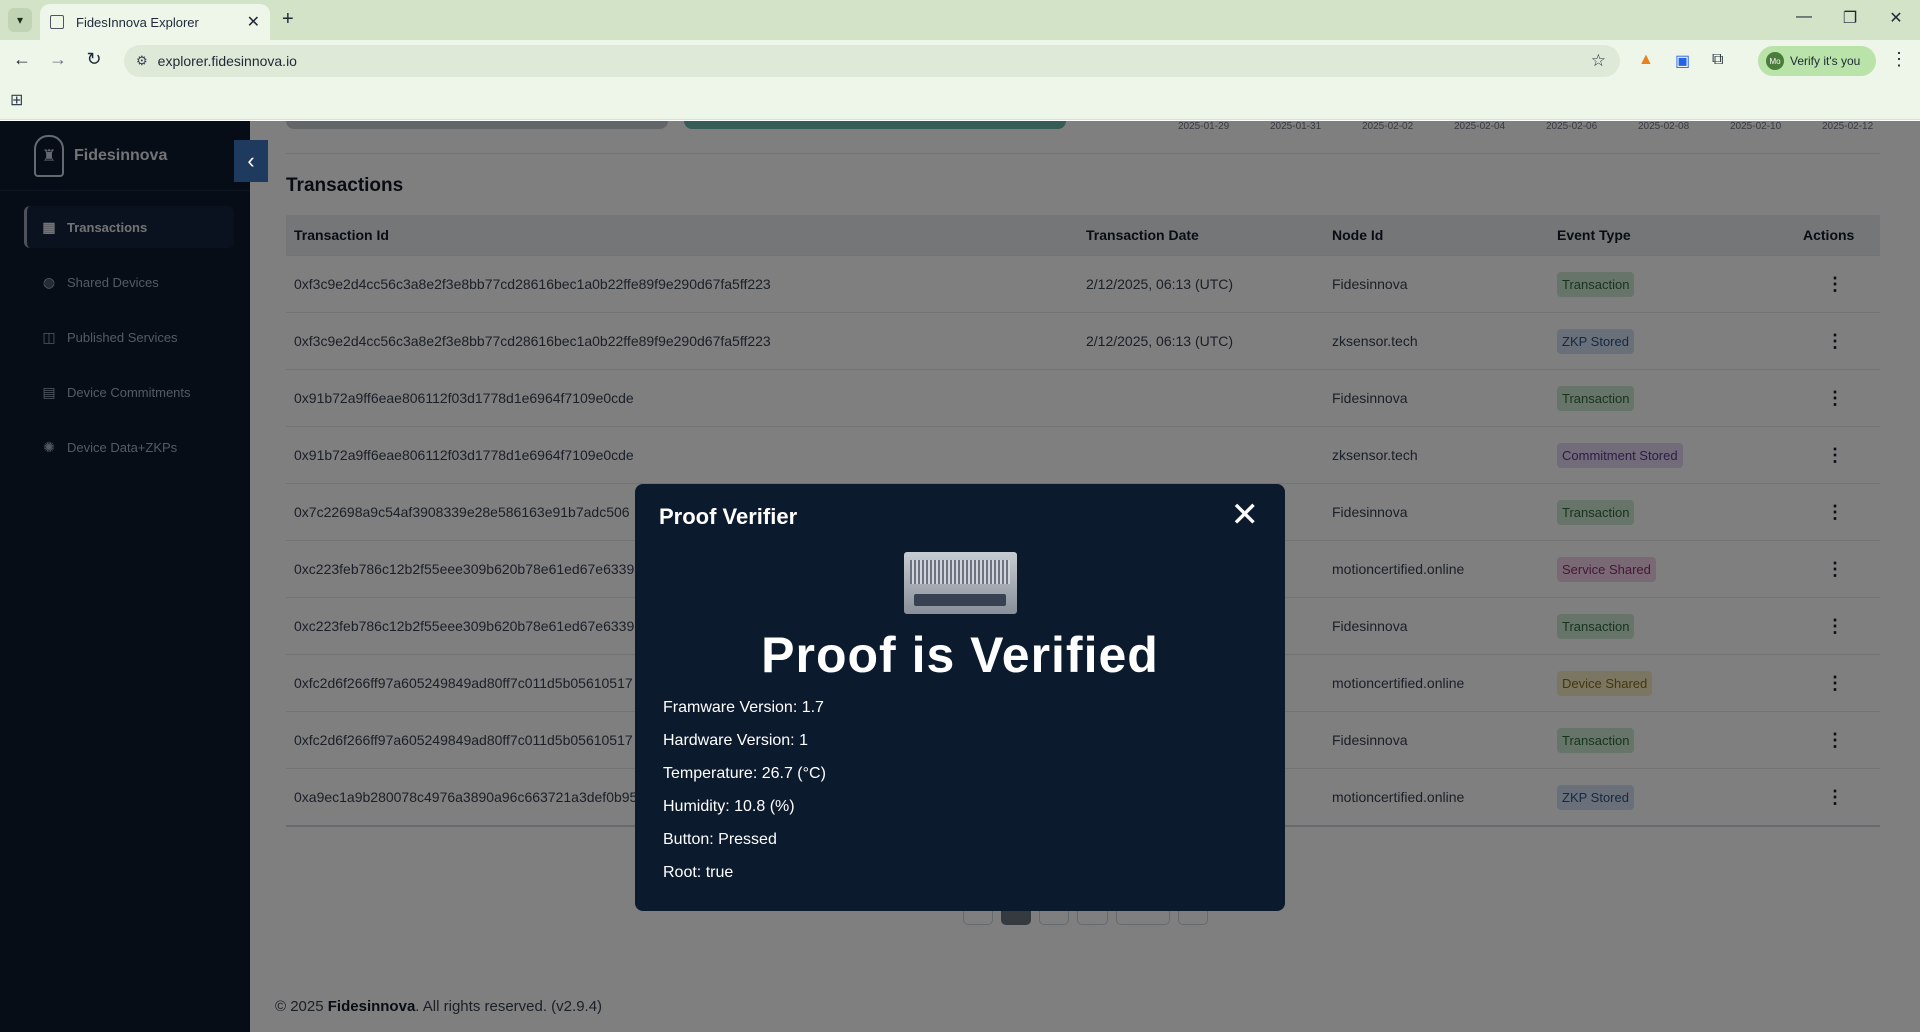  What do you see at coordinates (1646, 60) in the screenshot?
I see `metamask-extension-icon: ▲` at bounding box center [1646, 60].